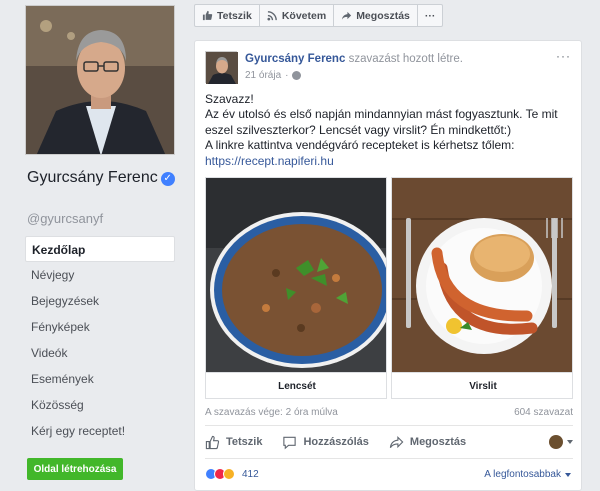  I want to click on reaction-identity-selector, so click(561, 442).